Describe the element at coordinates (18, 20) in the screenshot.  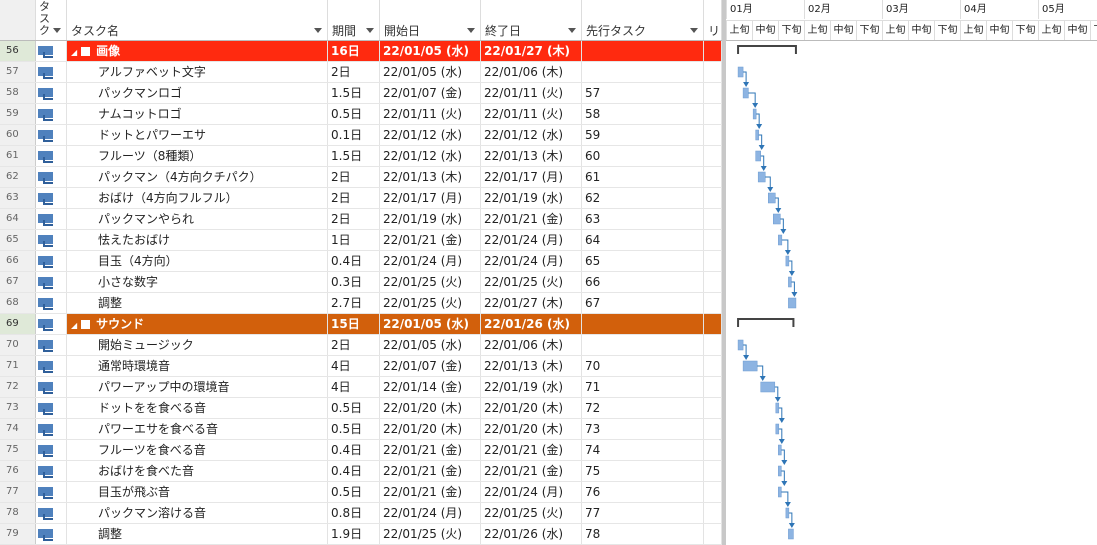
I see `select-all-corner` at that location.